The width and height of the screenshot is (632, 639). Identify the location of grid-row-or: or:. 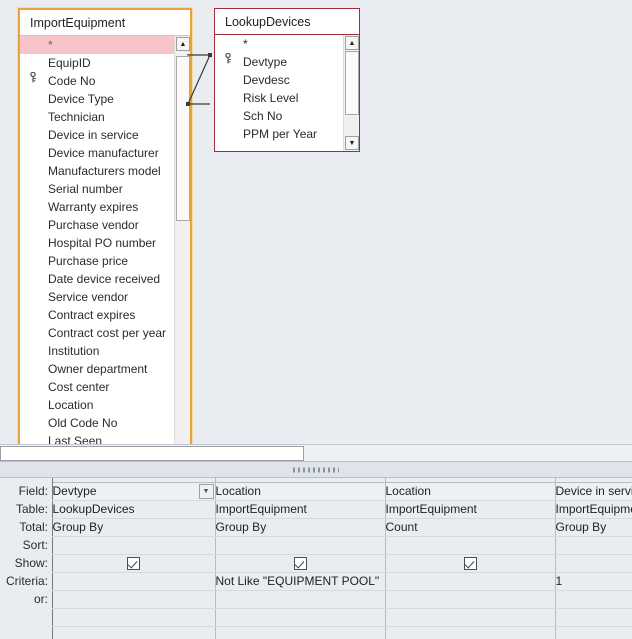
(316, 599).